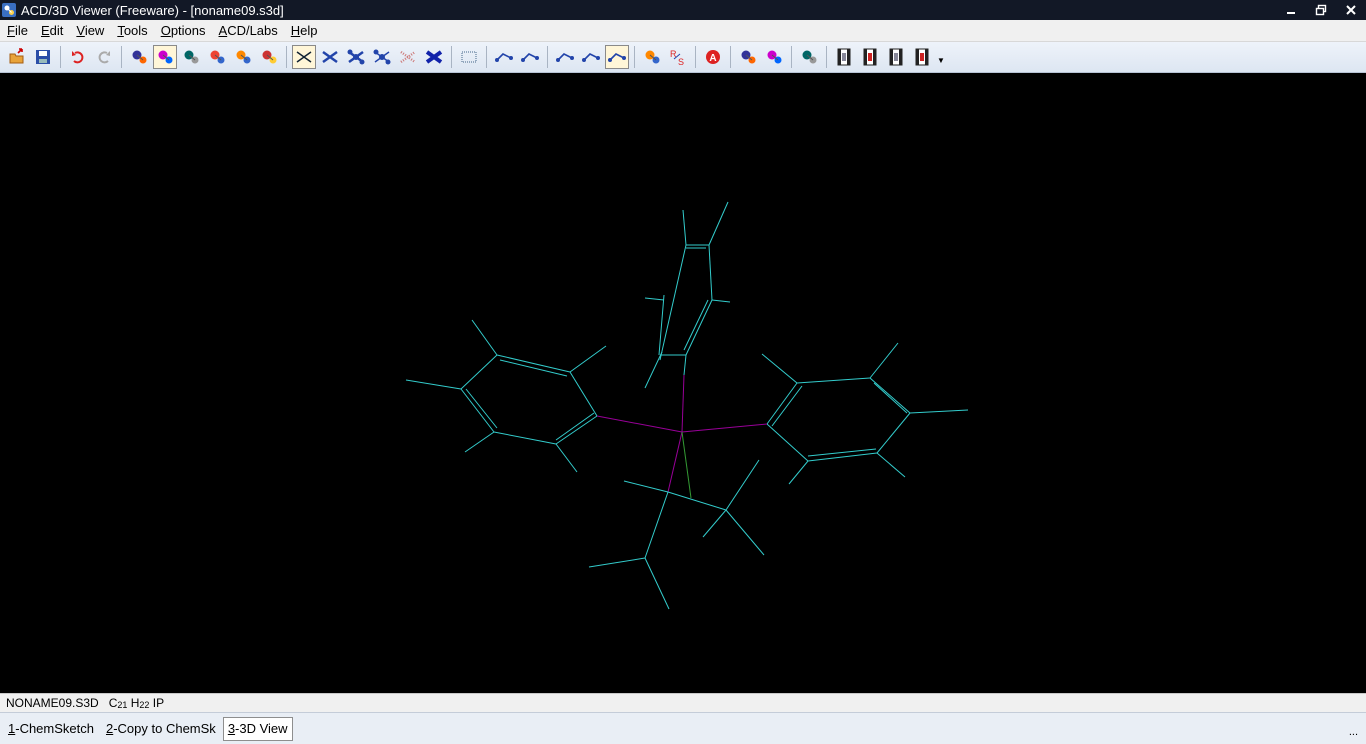 The height and width of the screenshot is (744, 1366). Describe the element at coordinates (896, 57) in the screenshot. I see `film-3-button` at that location.